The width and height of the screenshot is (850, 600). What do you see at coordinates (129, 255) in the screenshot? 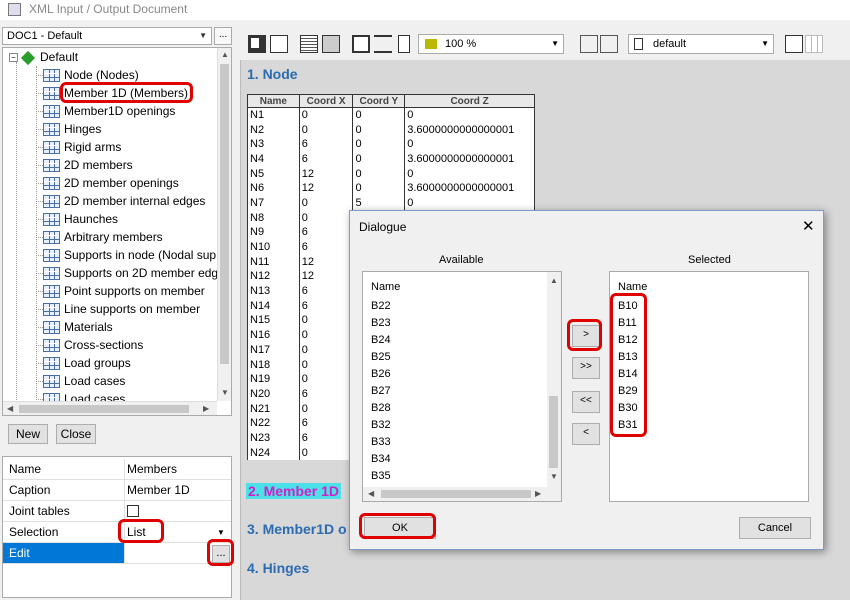
I see `tree-item: Supports in node (Nodal sup` at bounding box center [129, 255].